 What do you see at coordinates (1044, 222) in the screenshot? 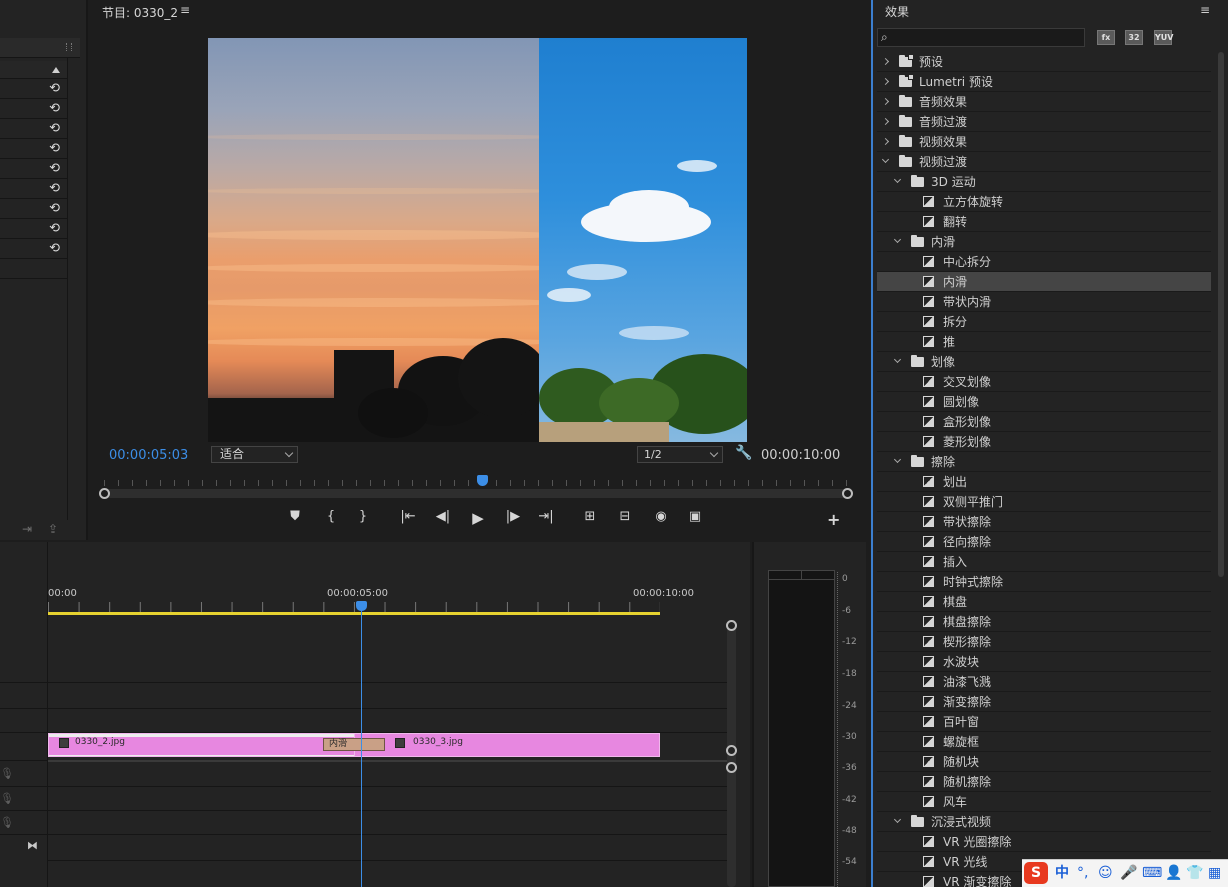
I see `effect-item: 翻转` at bounding box center [1044, 222].